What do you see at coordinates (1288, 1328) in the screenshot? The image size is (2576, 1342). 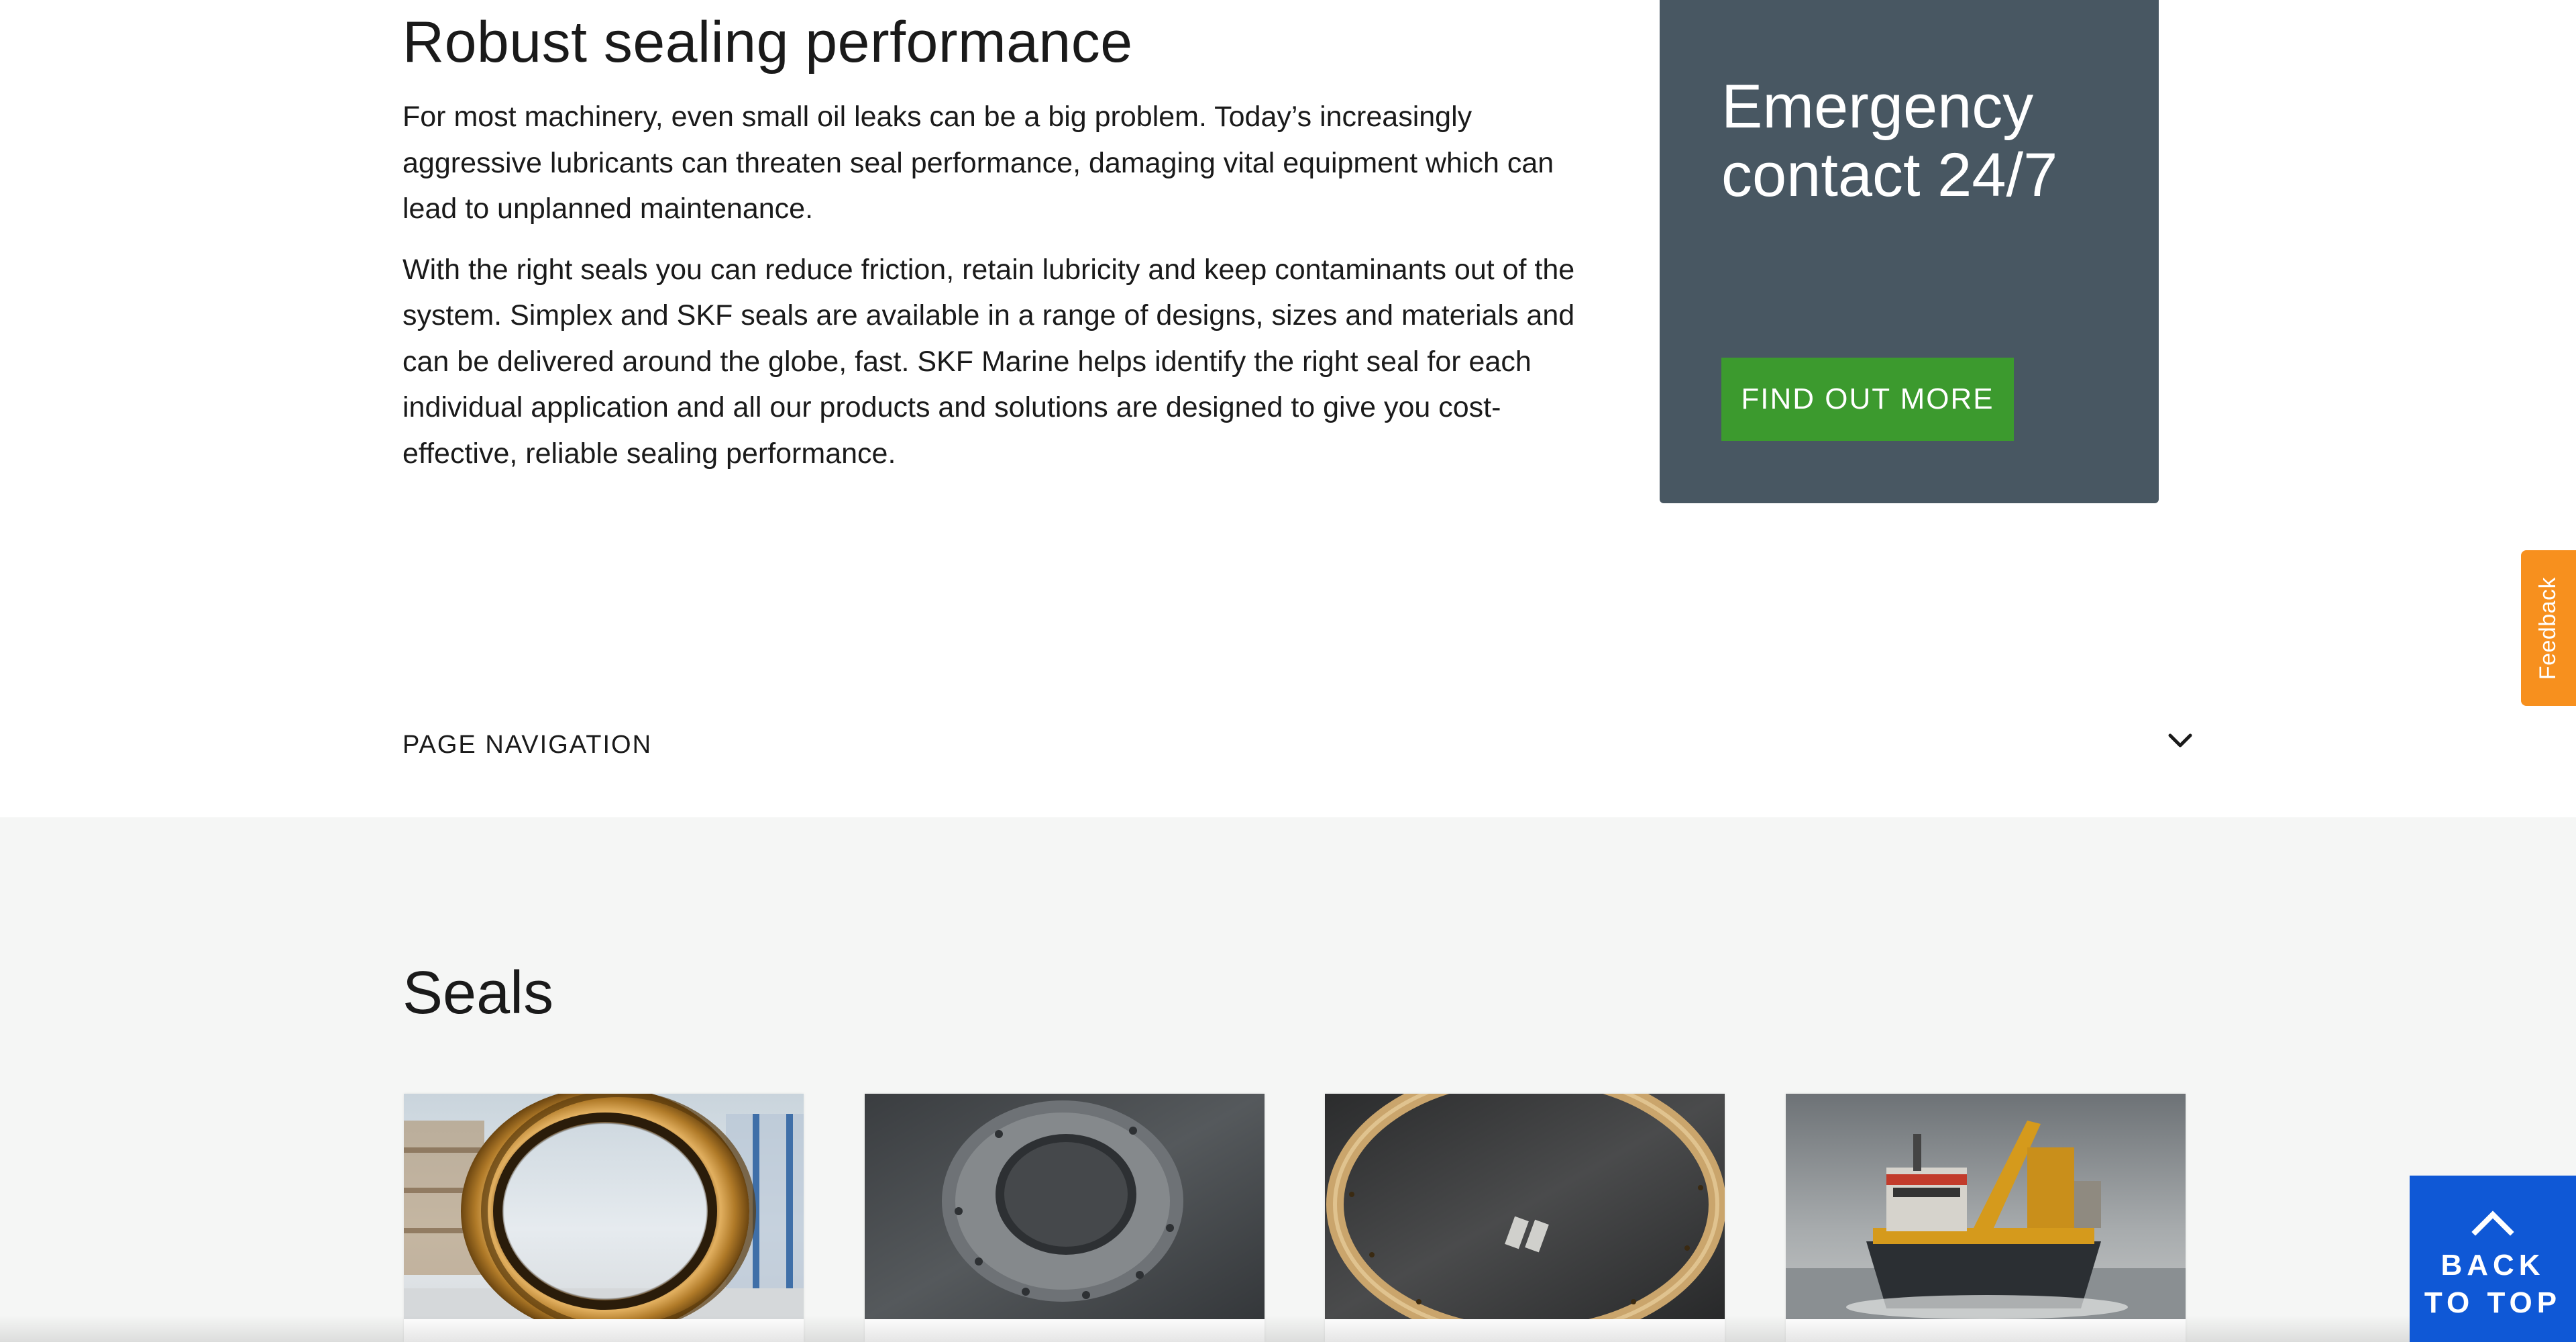 I see `bottom-shadow` at bounding box center [1288, 1328].